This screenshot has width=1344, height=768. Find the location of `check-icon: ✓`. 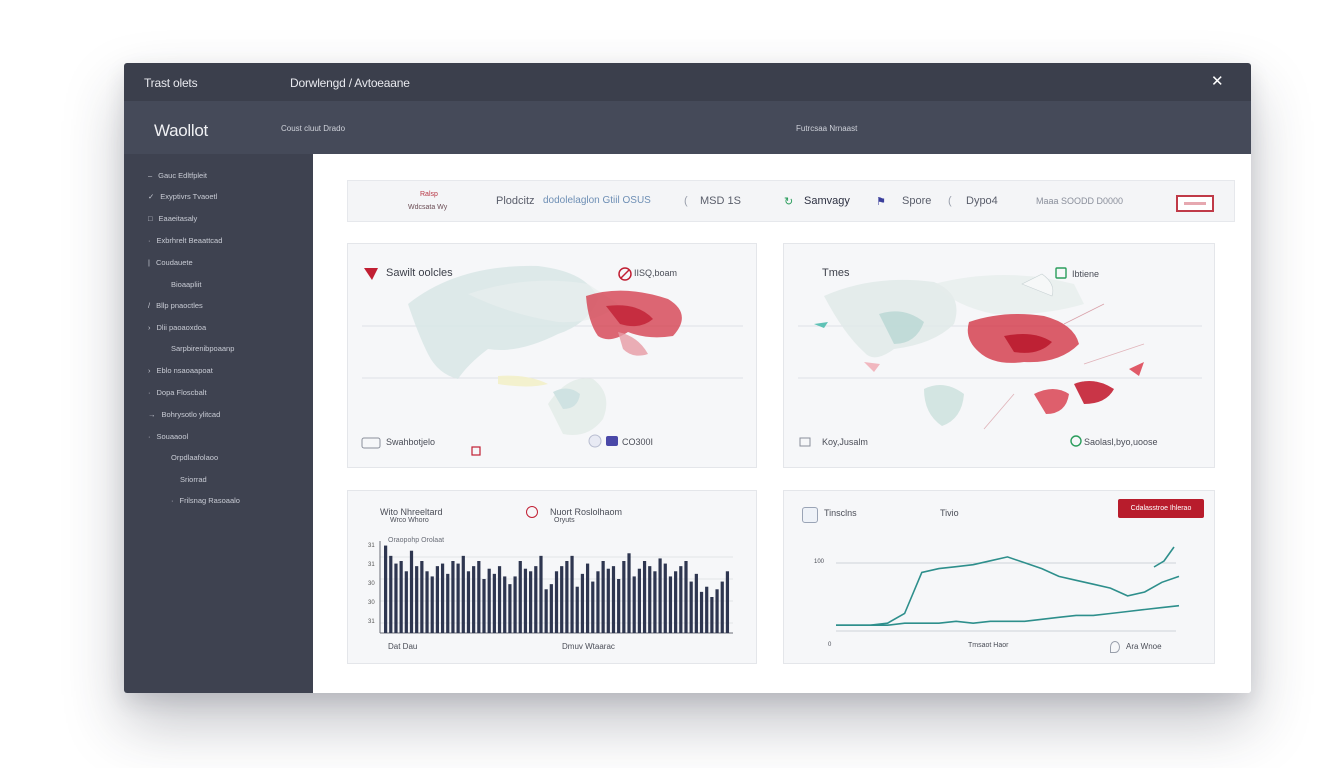

check-icon: ✓ is located at coordinates (151, 196).